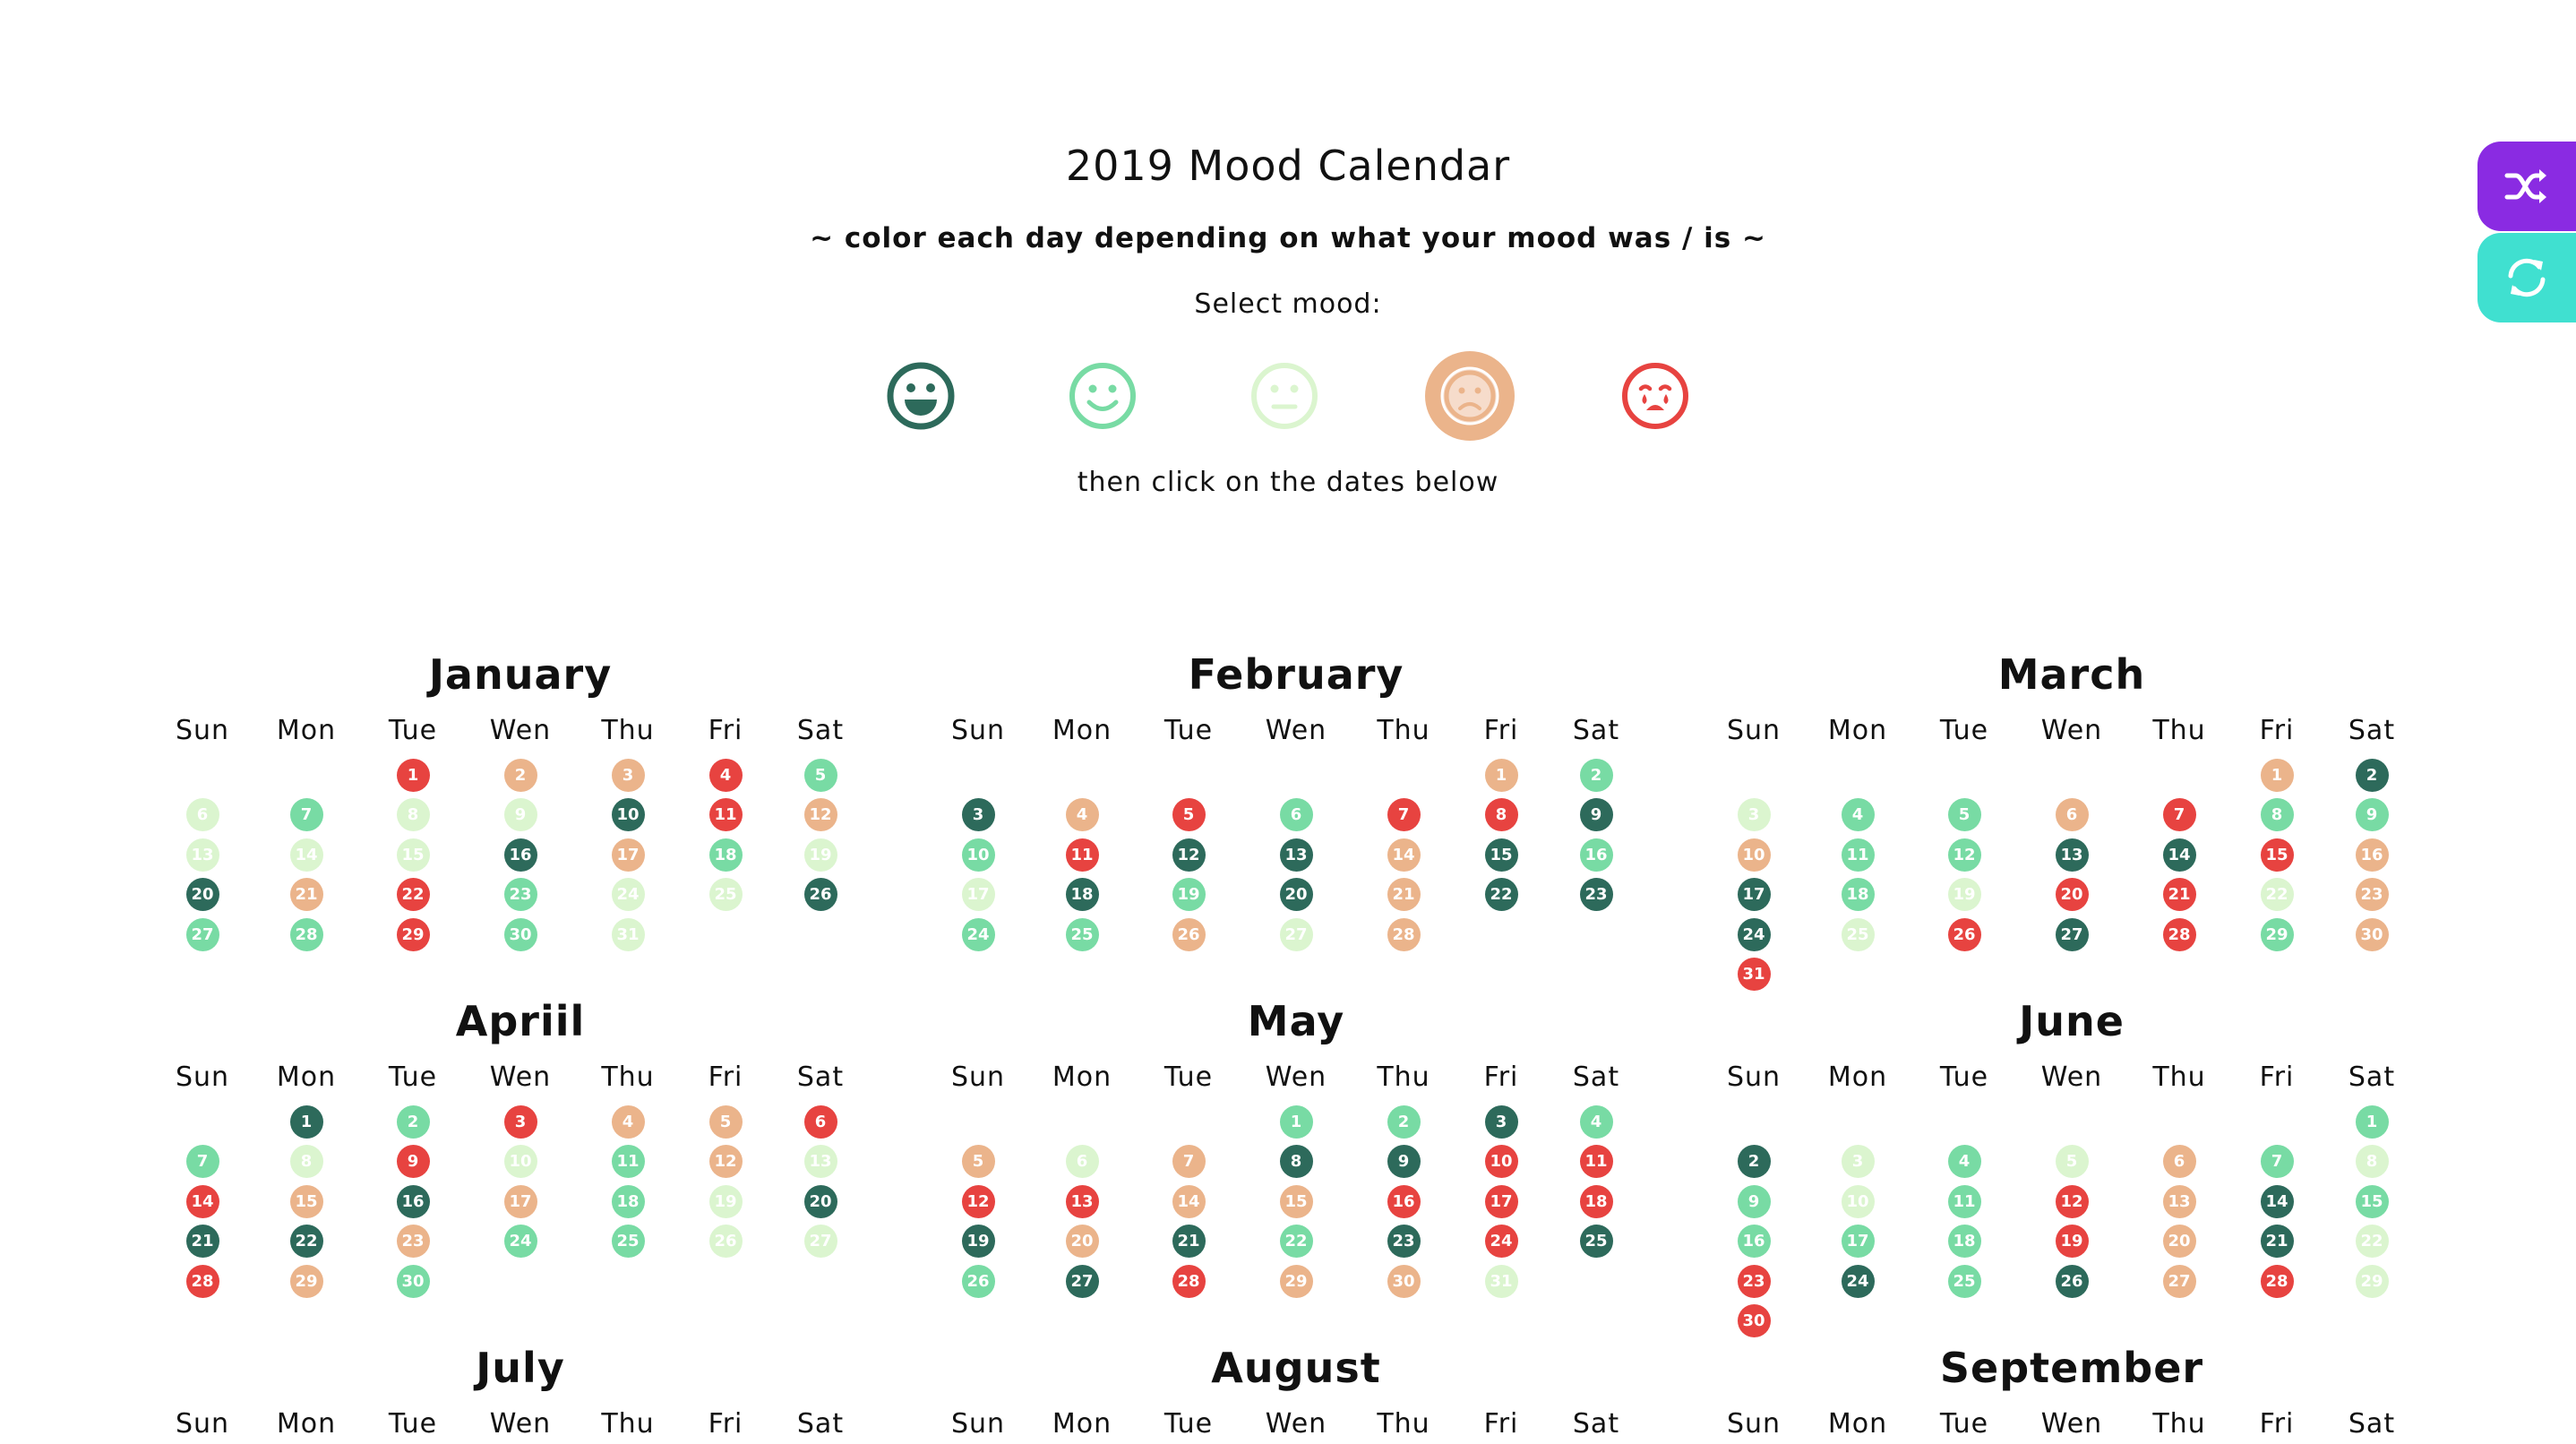  I want to click on day-cell: 4, so click(628, 1121).